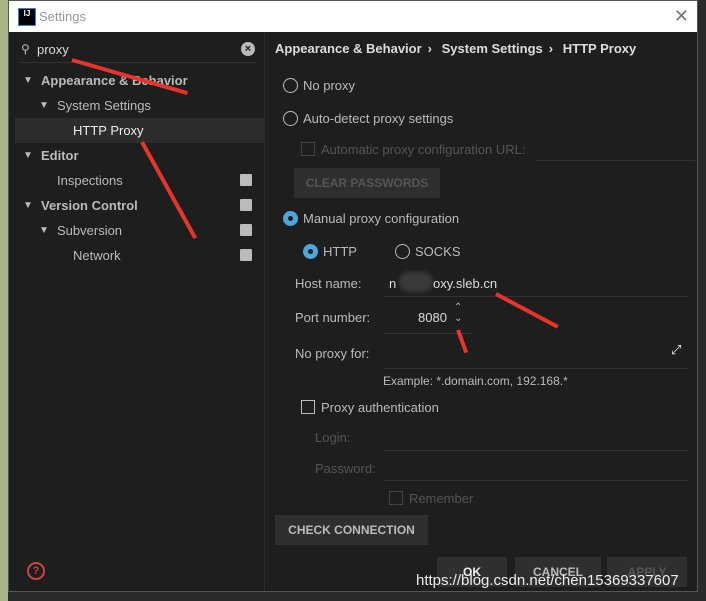 This screenshot has height=601, width=706. I want to click on auto-config-url-checkbox, so click(308, 149).